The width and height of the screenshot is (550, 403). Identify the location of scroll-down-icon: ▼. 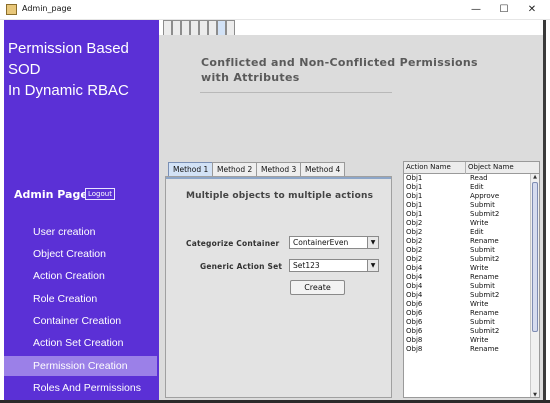
(535, 394).